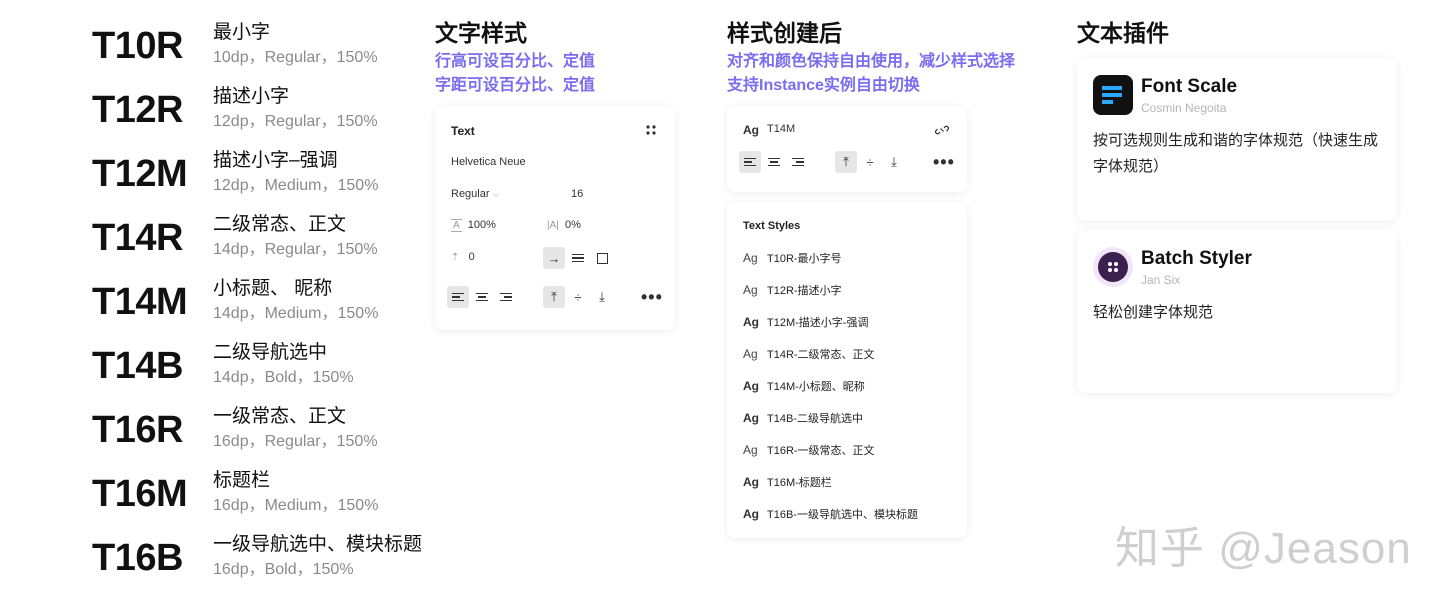 The image size is (1440, 600). Describe the element at coordinates (280, 224) in the screenshot. I see `type-scale-usage: 二级常态、正文` at that location.